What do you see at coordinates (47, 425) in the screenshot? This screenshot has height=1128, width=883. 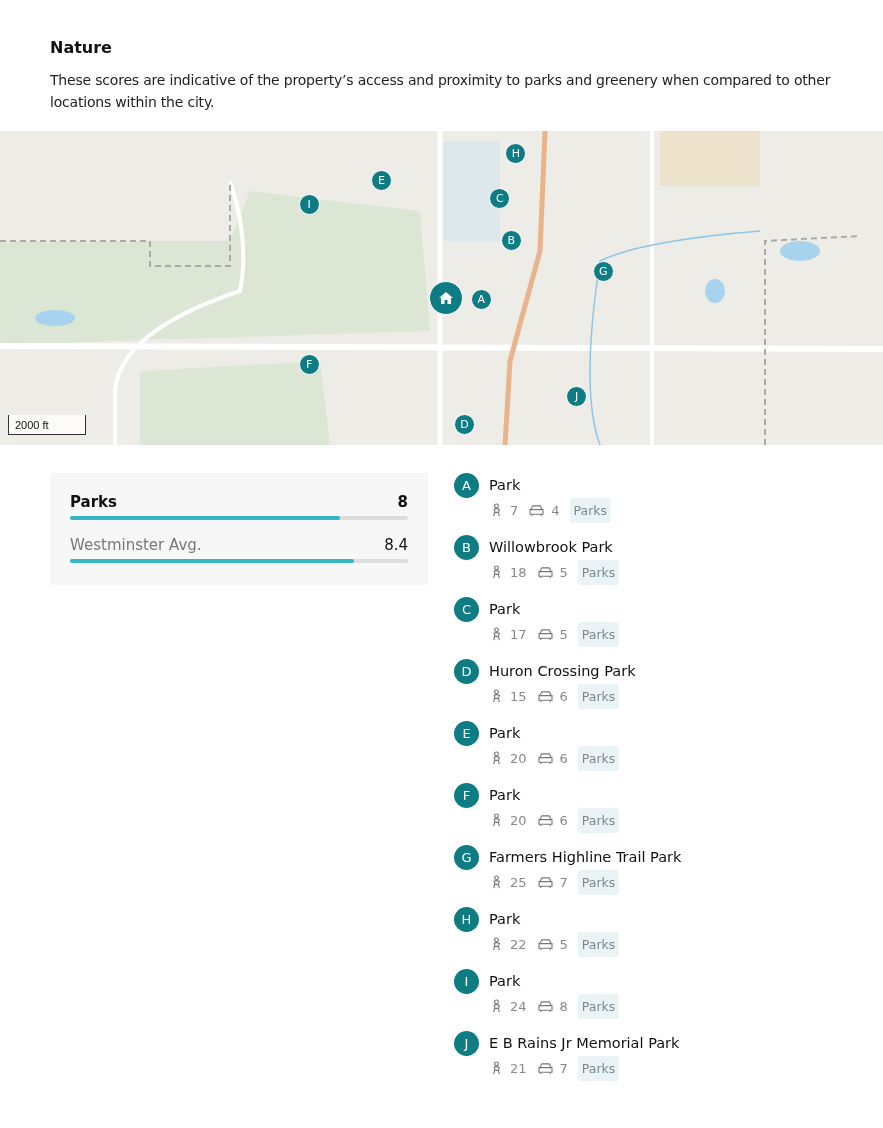 I see `scale-bar: 2000 ft` at bounding box center [47, 425].